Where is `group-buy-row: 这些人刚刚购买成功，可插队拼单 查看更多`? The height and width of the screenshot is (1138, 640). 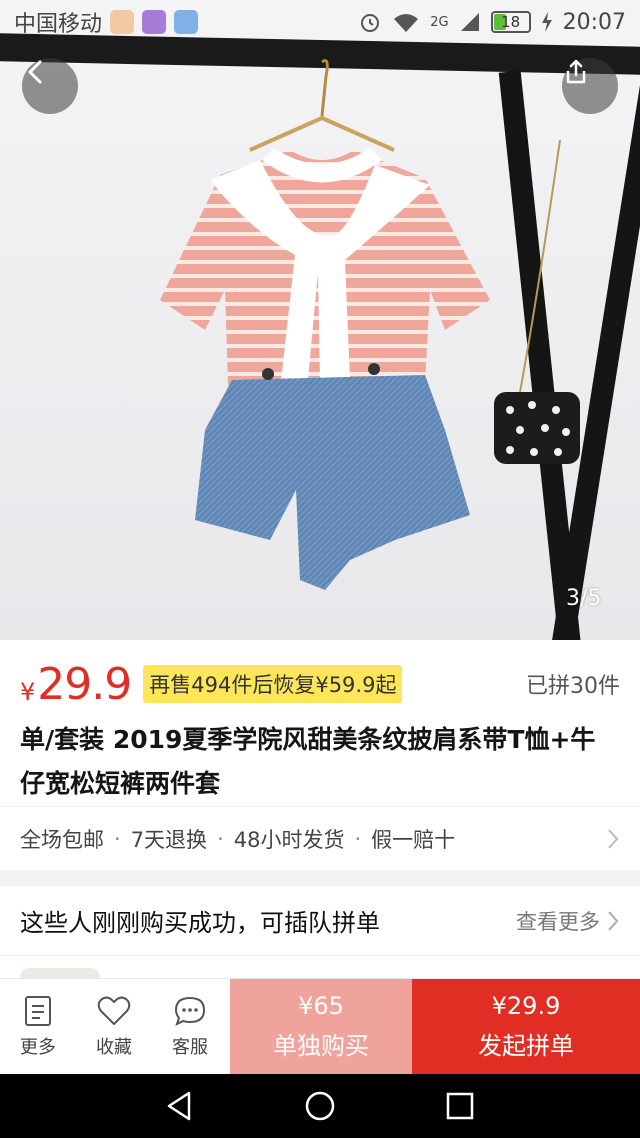 group-buy-row: 这些人刚刚购买成功，可插队拼单 查看更多 is located at coordinates (320, 921).